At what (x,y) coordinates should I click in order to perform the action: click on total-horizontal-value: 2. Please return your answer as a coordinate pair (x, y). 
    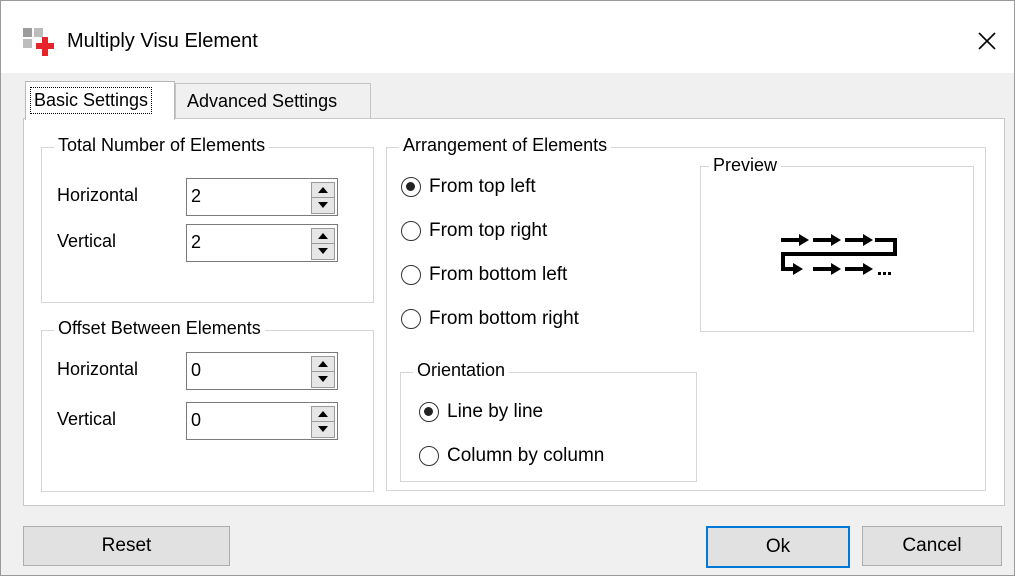
    Looking at the image, I should click on (196, 196).